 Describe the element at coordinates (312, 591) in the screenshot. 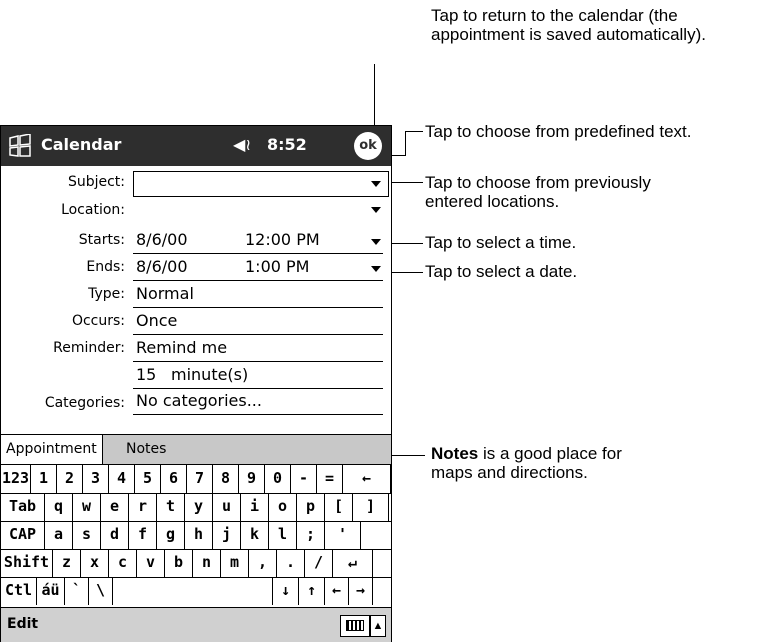

I see `keyboard-key: ↑` at that location.